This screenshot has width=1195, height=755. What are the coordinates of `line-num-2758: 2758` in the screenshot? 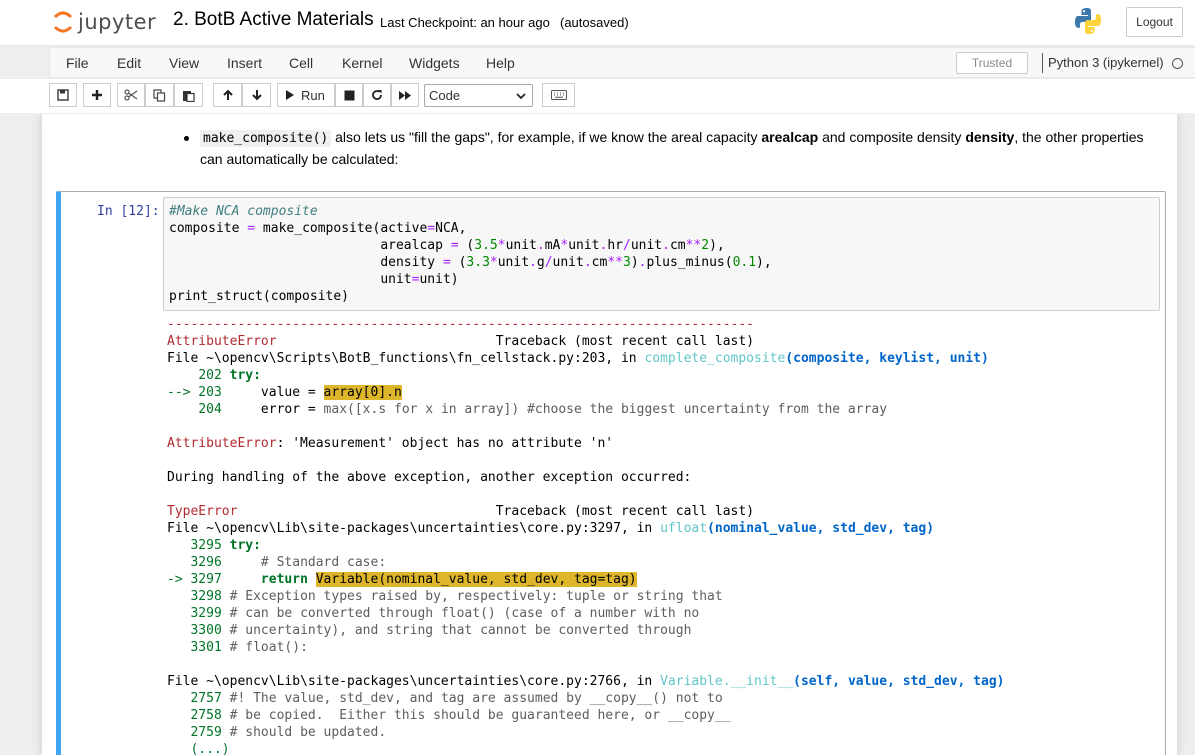 It's located at (206, 715).